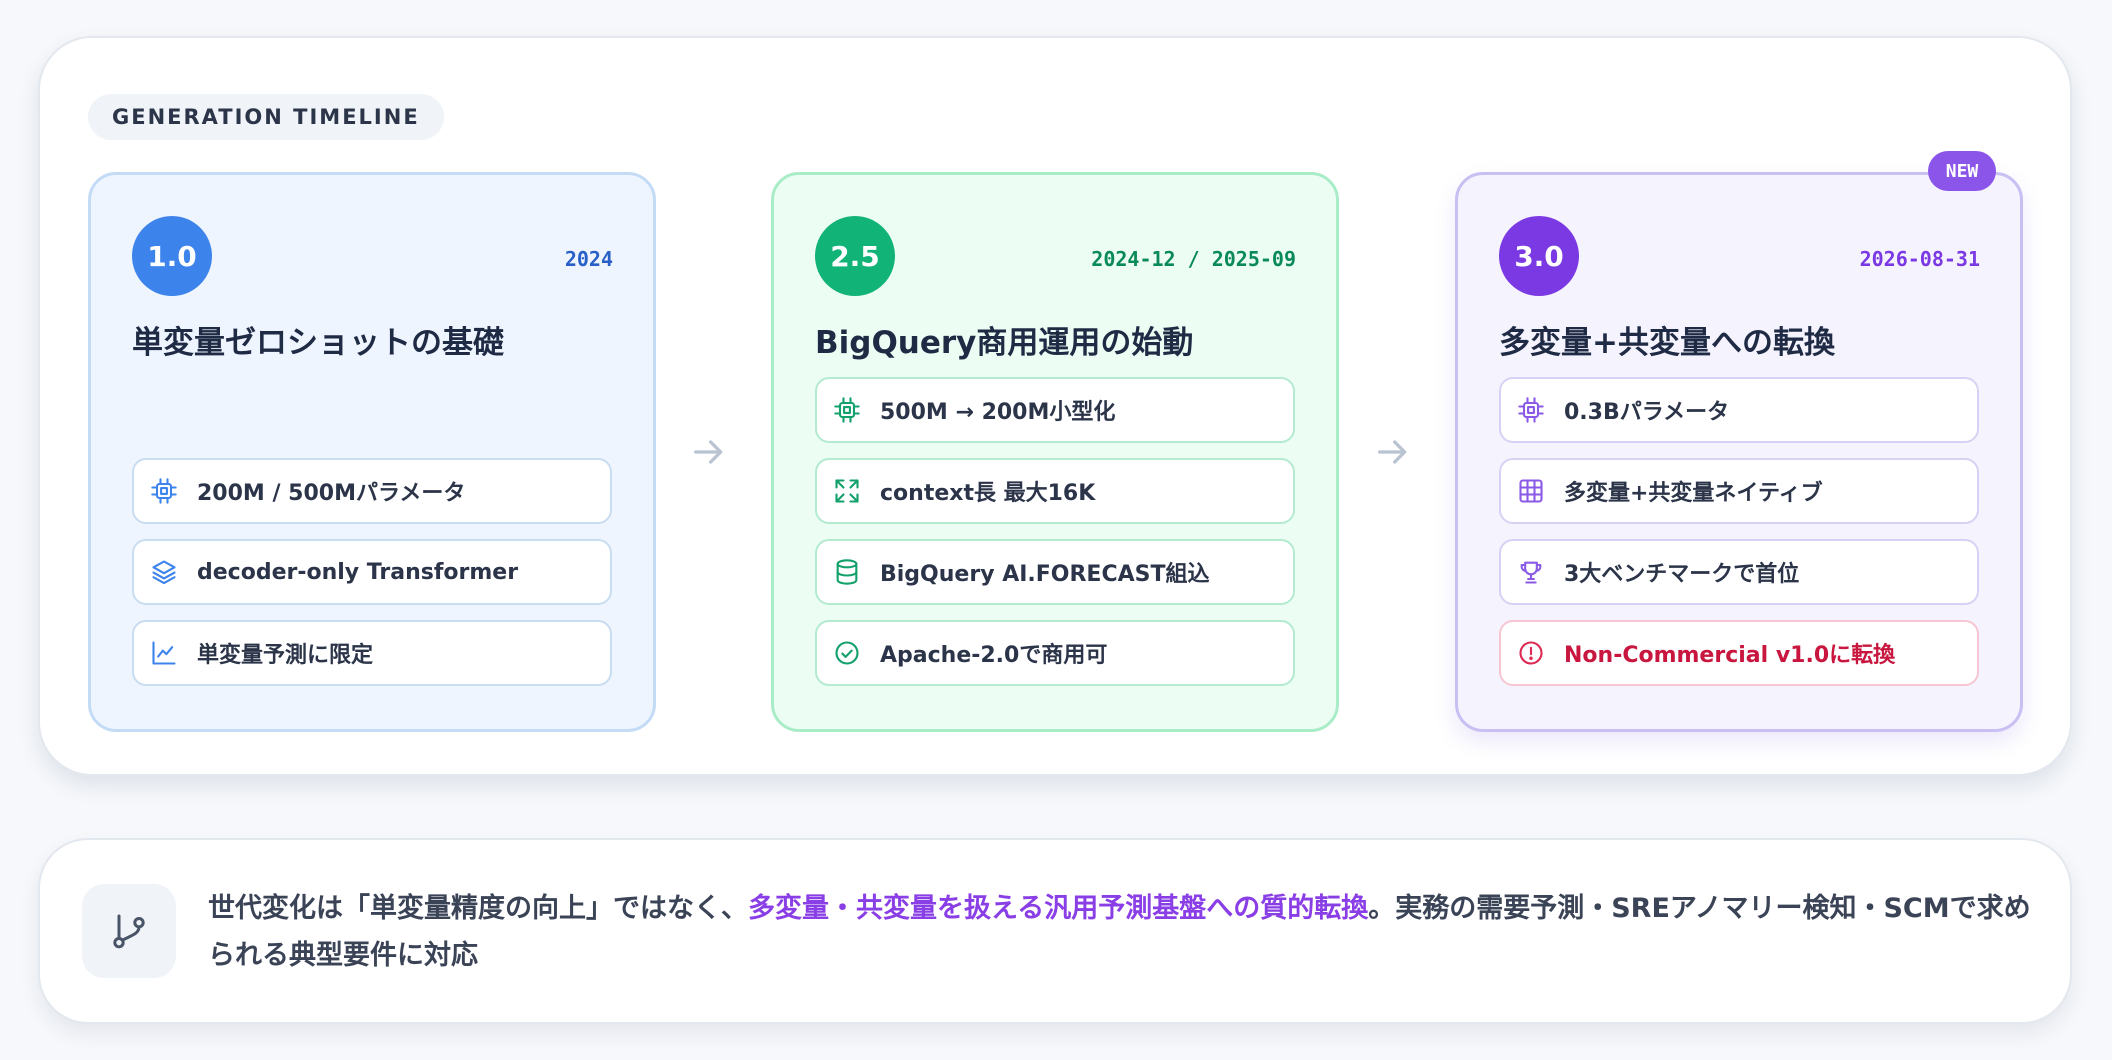 Image resolution: width=2112 pixels, height=1060 pixels. What do you see at coordinates (1531, 491) in the screenshot?
I see `grid-icon` at bounding box center [1531, 491].